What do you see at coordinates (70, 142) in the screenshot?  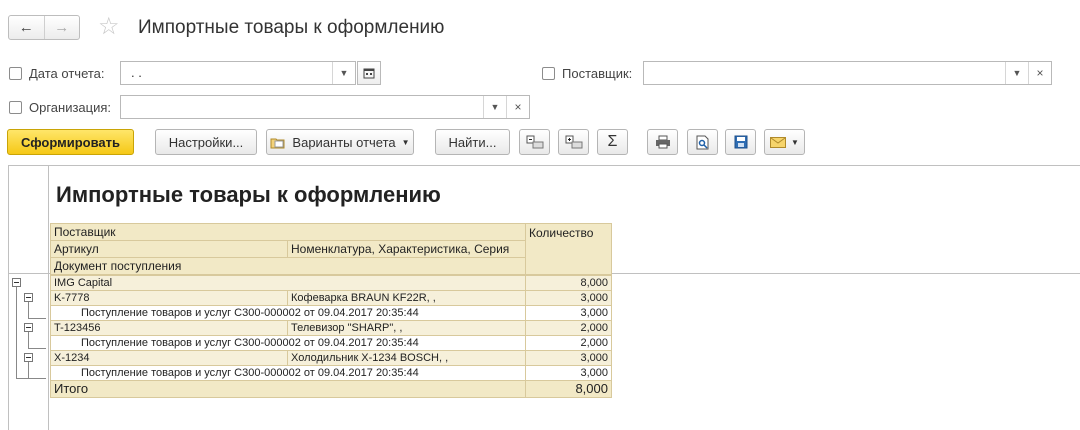 I see `generate-button: Сформировать` at bounding box center [70, 142].